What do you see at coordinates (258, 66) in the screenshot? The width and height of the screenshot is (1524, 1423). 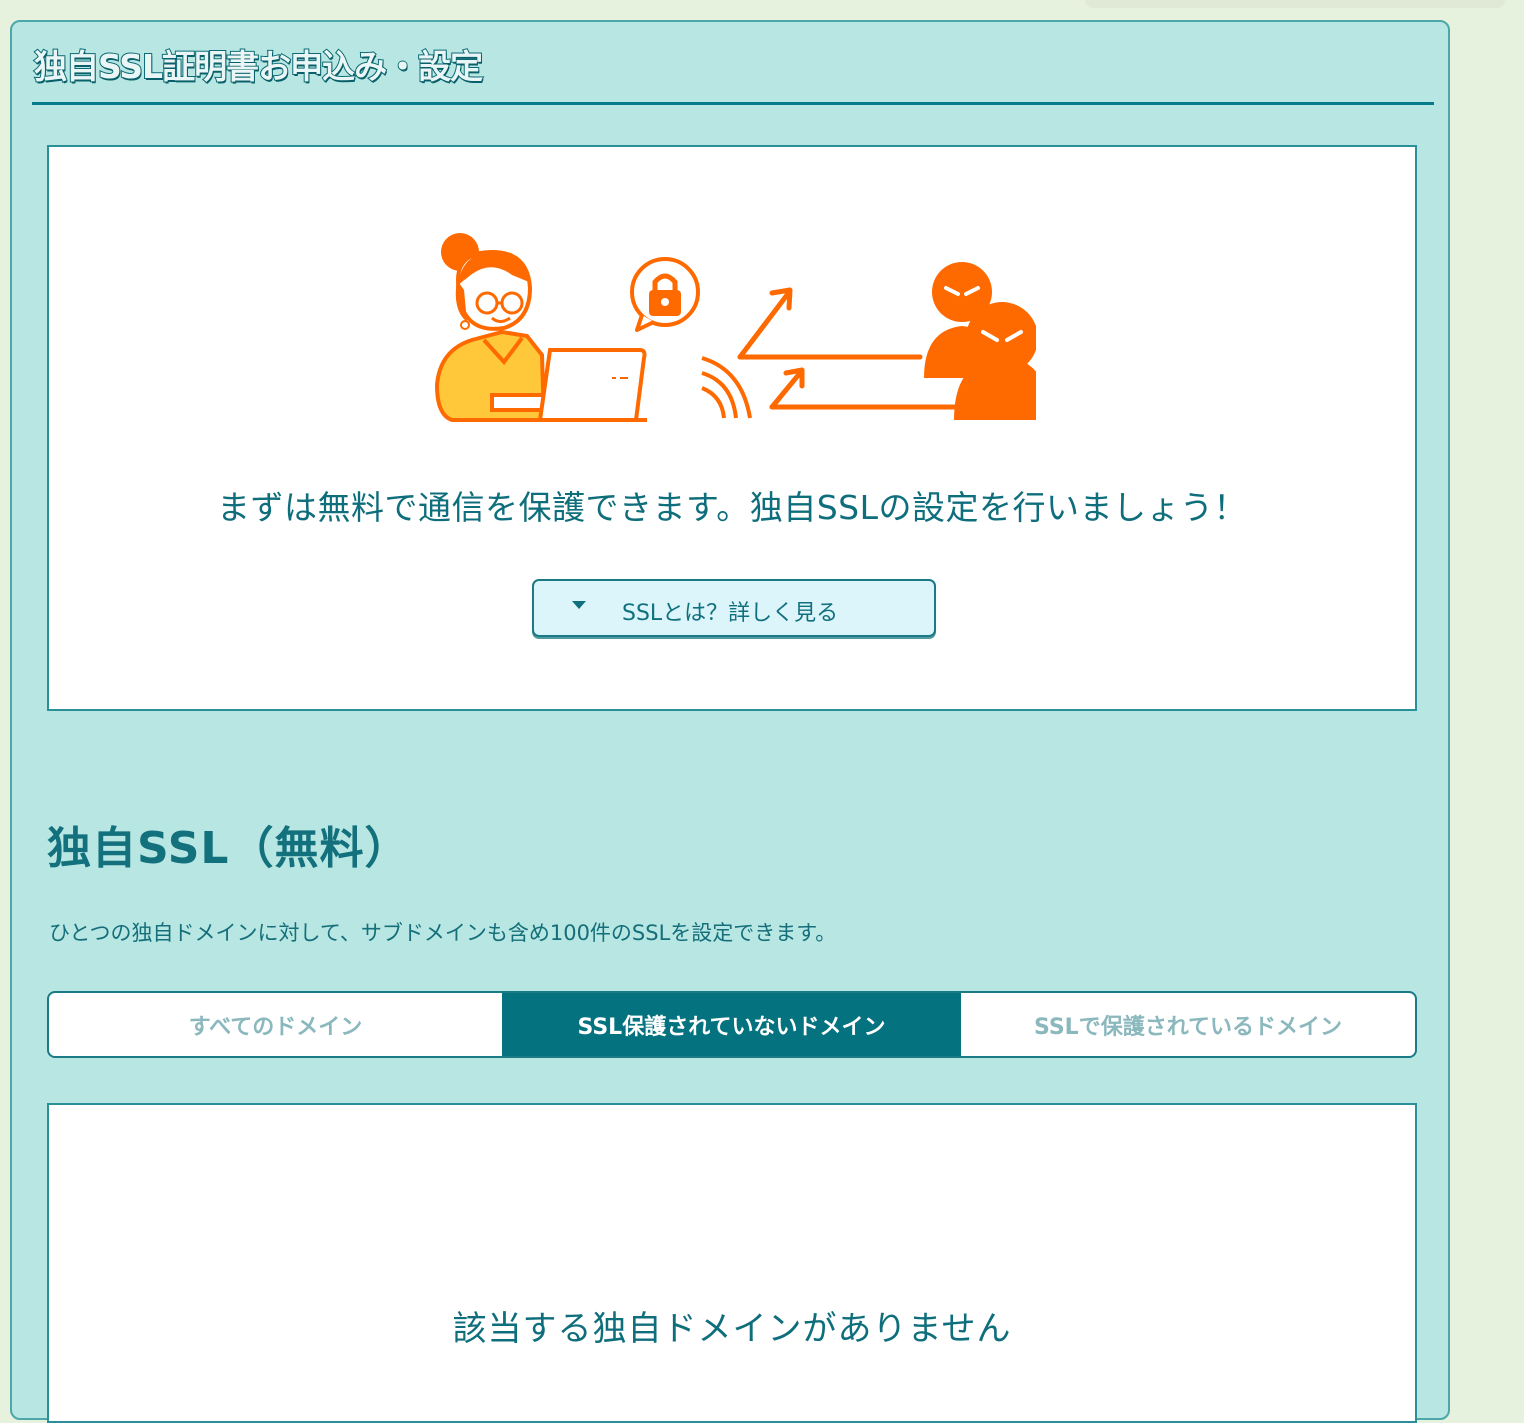 I see `page-title: 独自SSL証明書お申込み・設定` at bounding box center [258, 66].